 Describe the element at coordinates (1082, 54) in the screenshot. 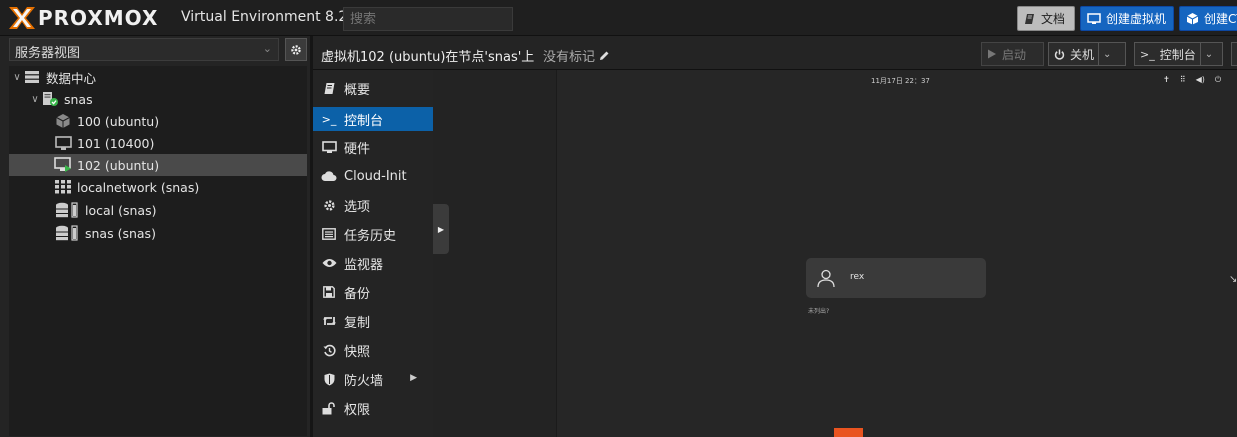

I see `shutdown-label: 关机` at that location.